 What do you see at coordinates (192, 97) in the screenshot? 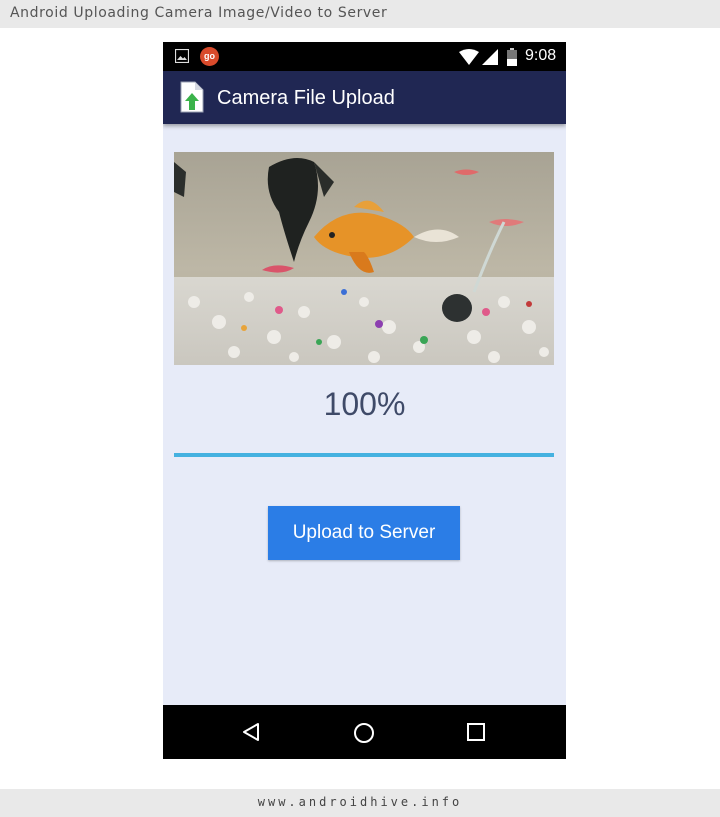
I see `file-upload-icon` at bounding box center [192, 97].